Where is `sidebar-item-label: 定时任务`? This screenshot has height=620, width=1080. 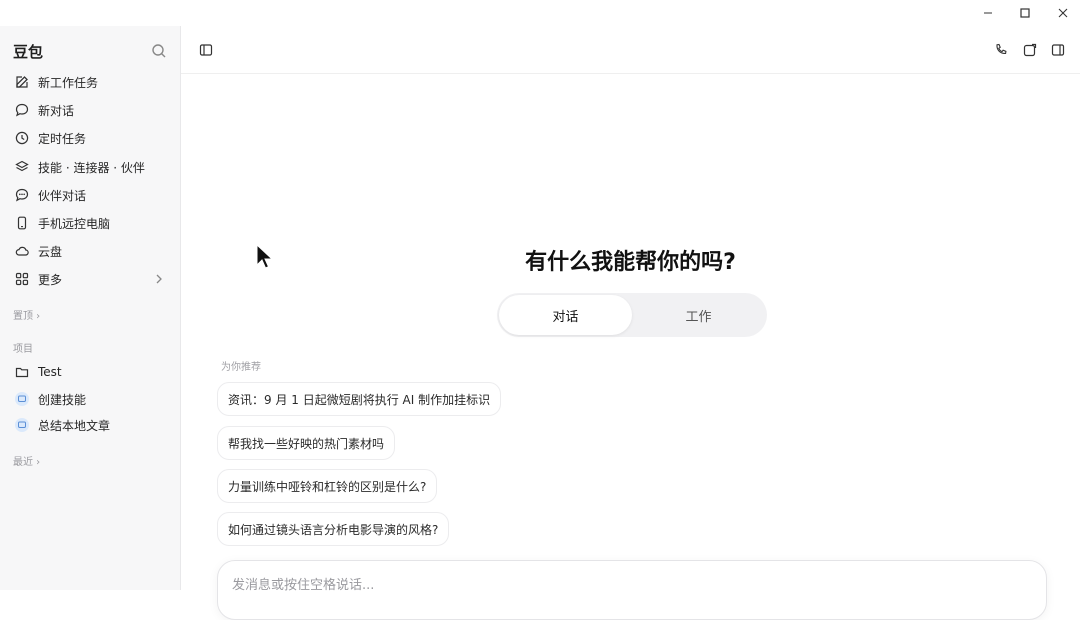
sidebar-item-label: 定时任务 is located at coordinates (62, 138).